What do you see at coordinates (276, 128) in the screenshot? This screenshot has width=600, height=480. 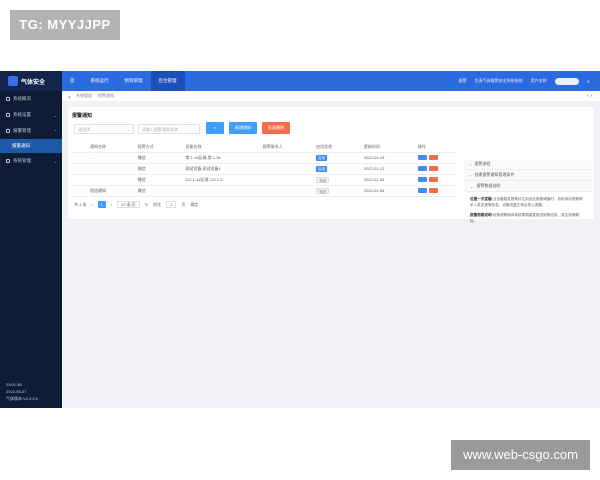 I see `batch-delete-button: 批量删除` at bounding box center [276, 128].